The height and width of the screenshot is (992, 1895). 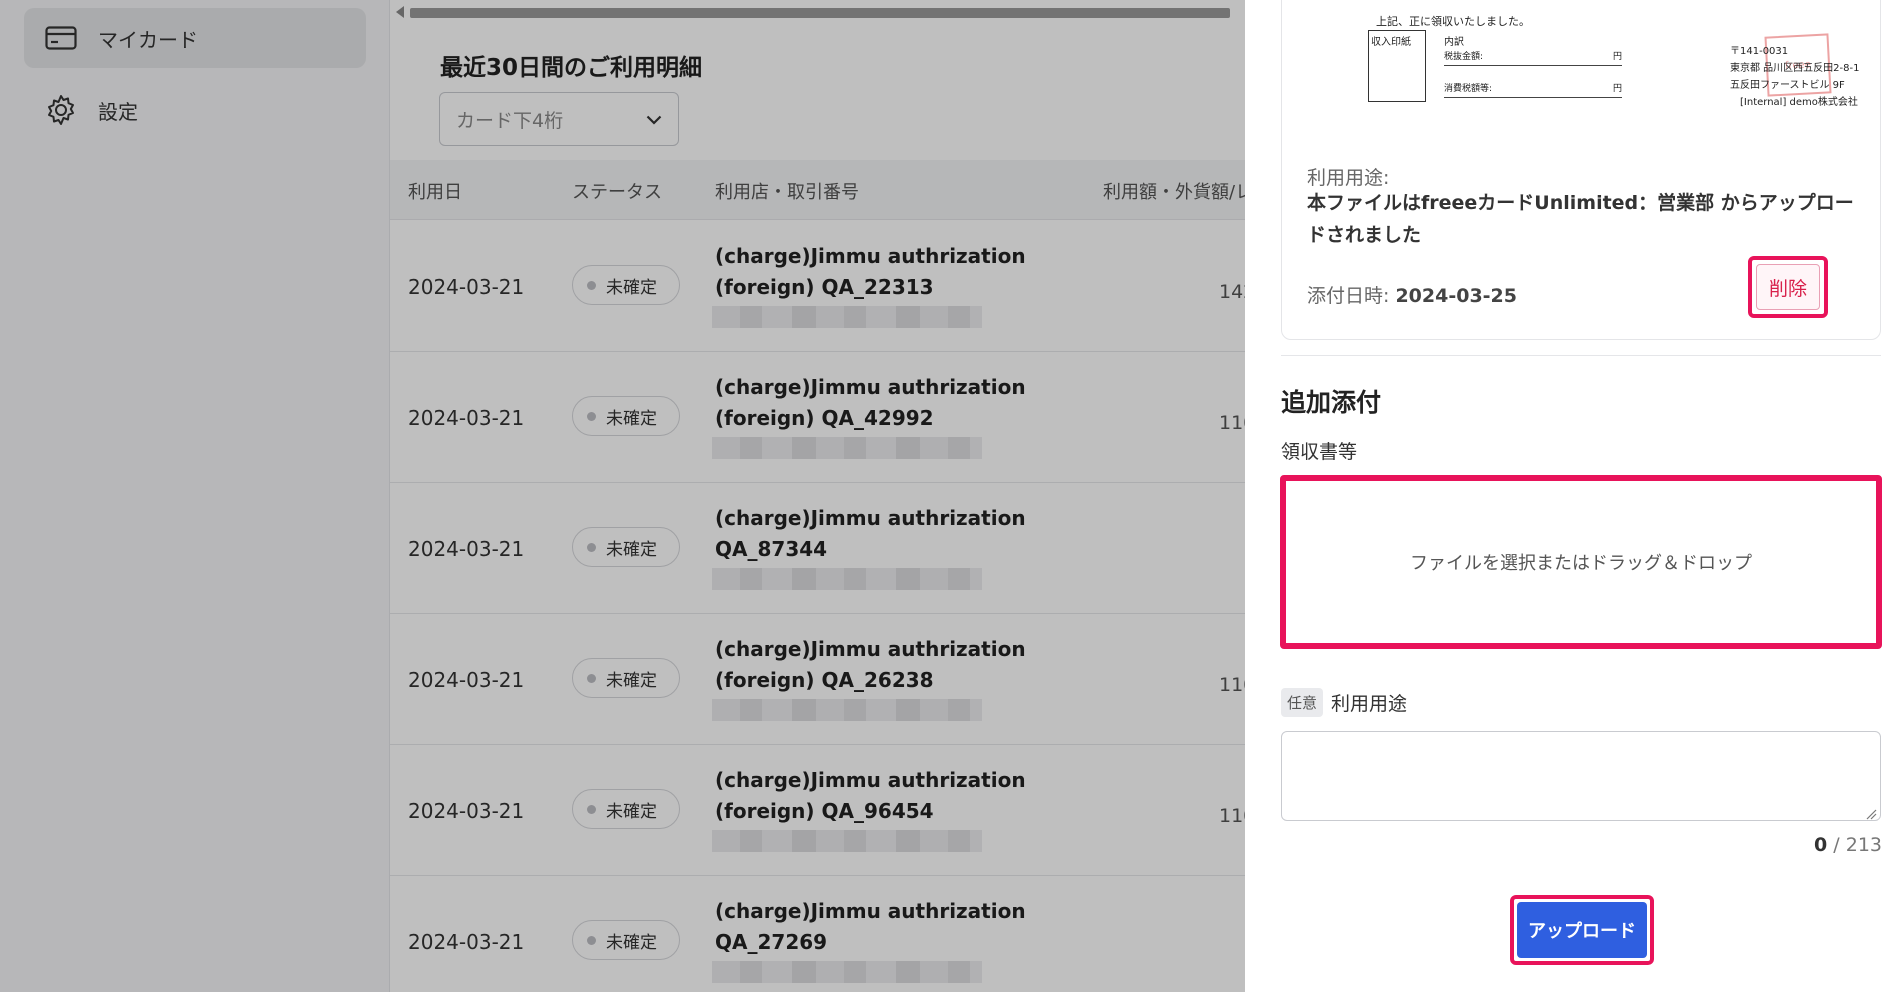 What do you see at coordinates (1454, 42) in the screenshot?
I see `receipt-breakdown: 内訳` at bounding box center [1454, 42].